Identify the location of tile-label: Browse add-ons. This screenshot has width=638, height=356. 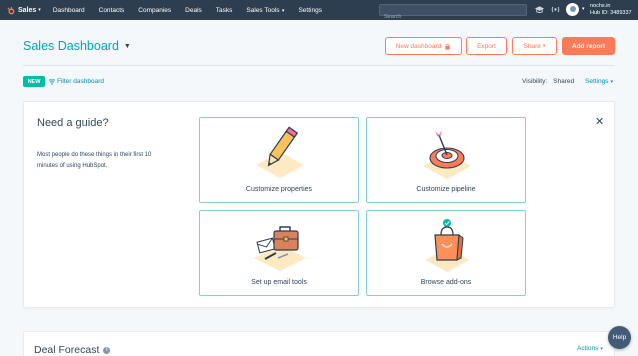
(446, 282).